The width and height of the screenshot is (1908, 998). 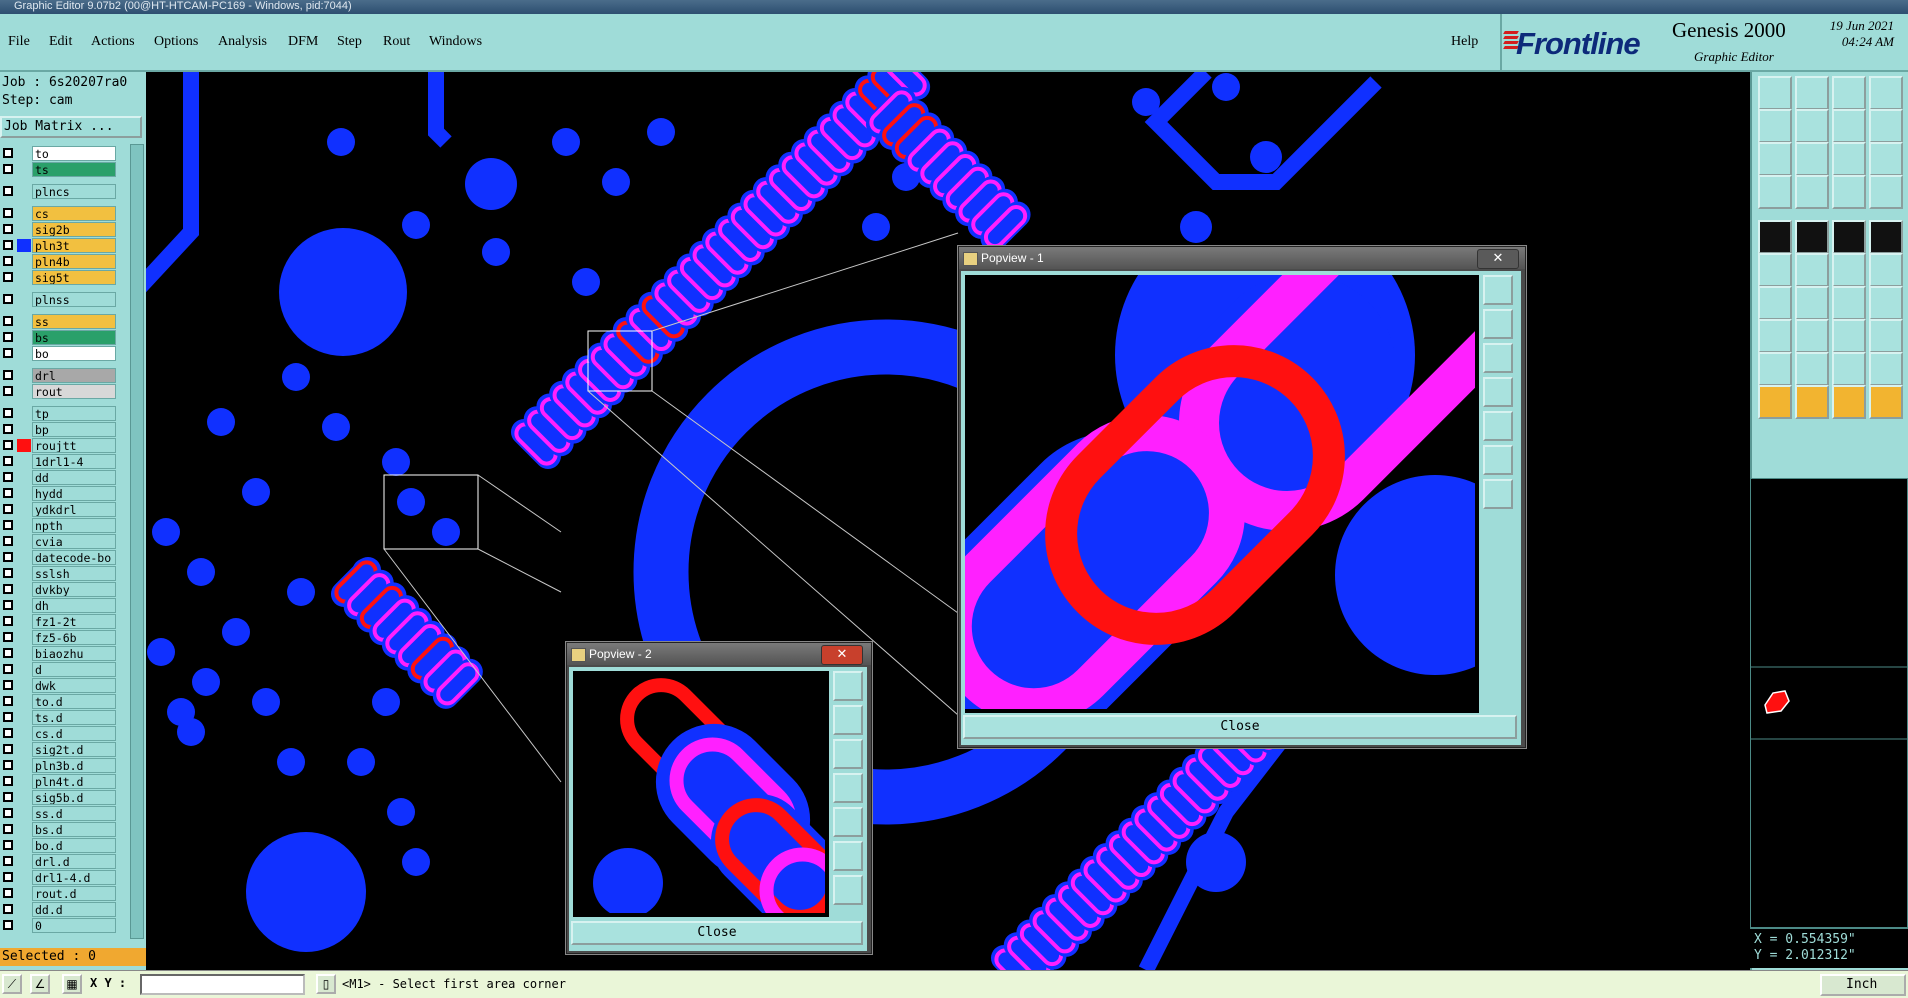 I want to click on layer-name: hydd, so click(x=74, y=493).